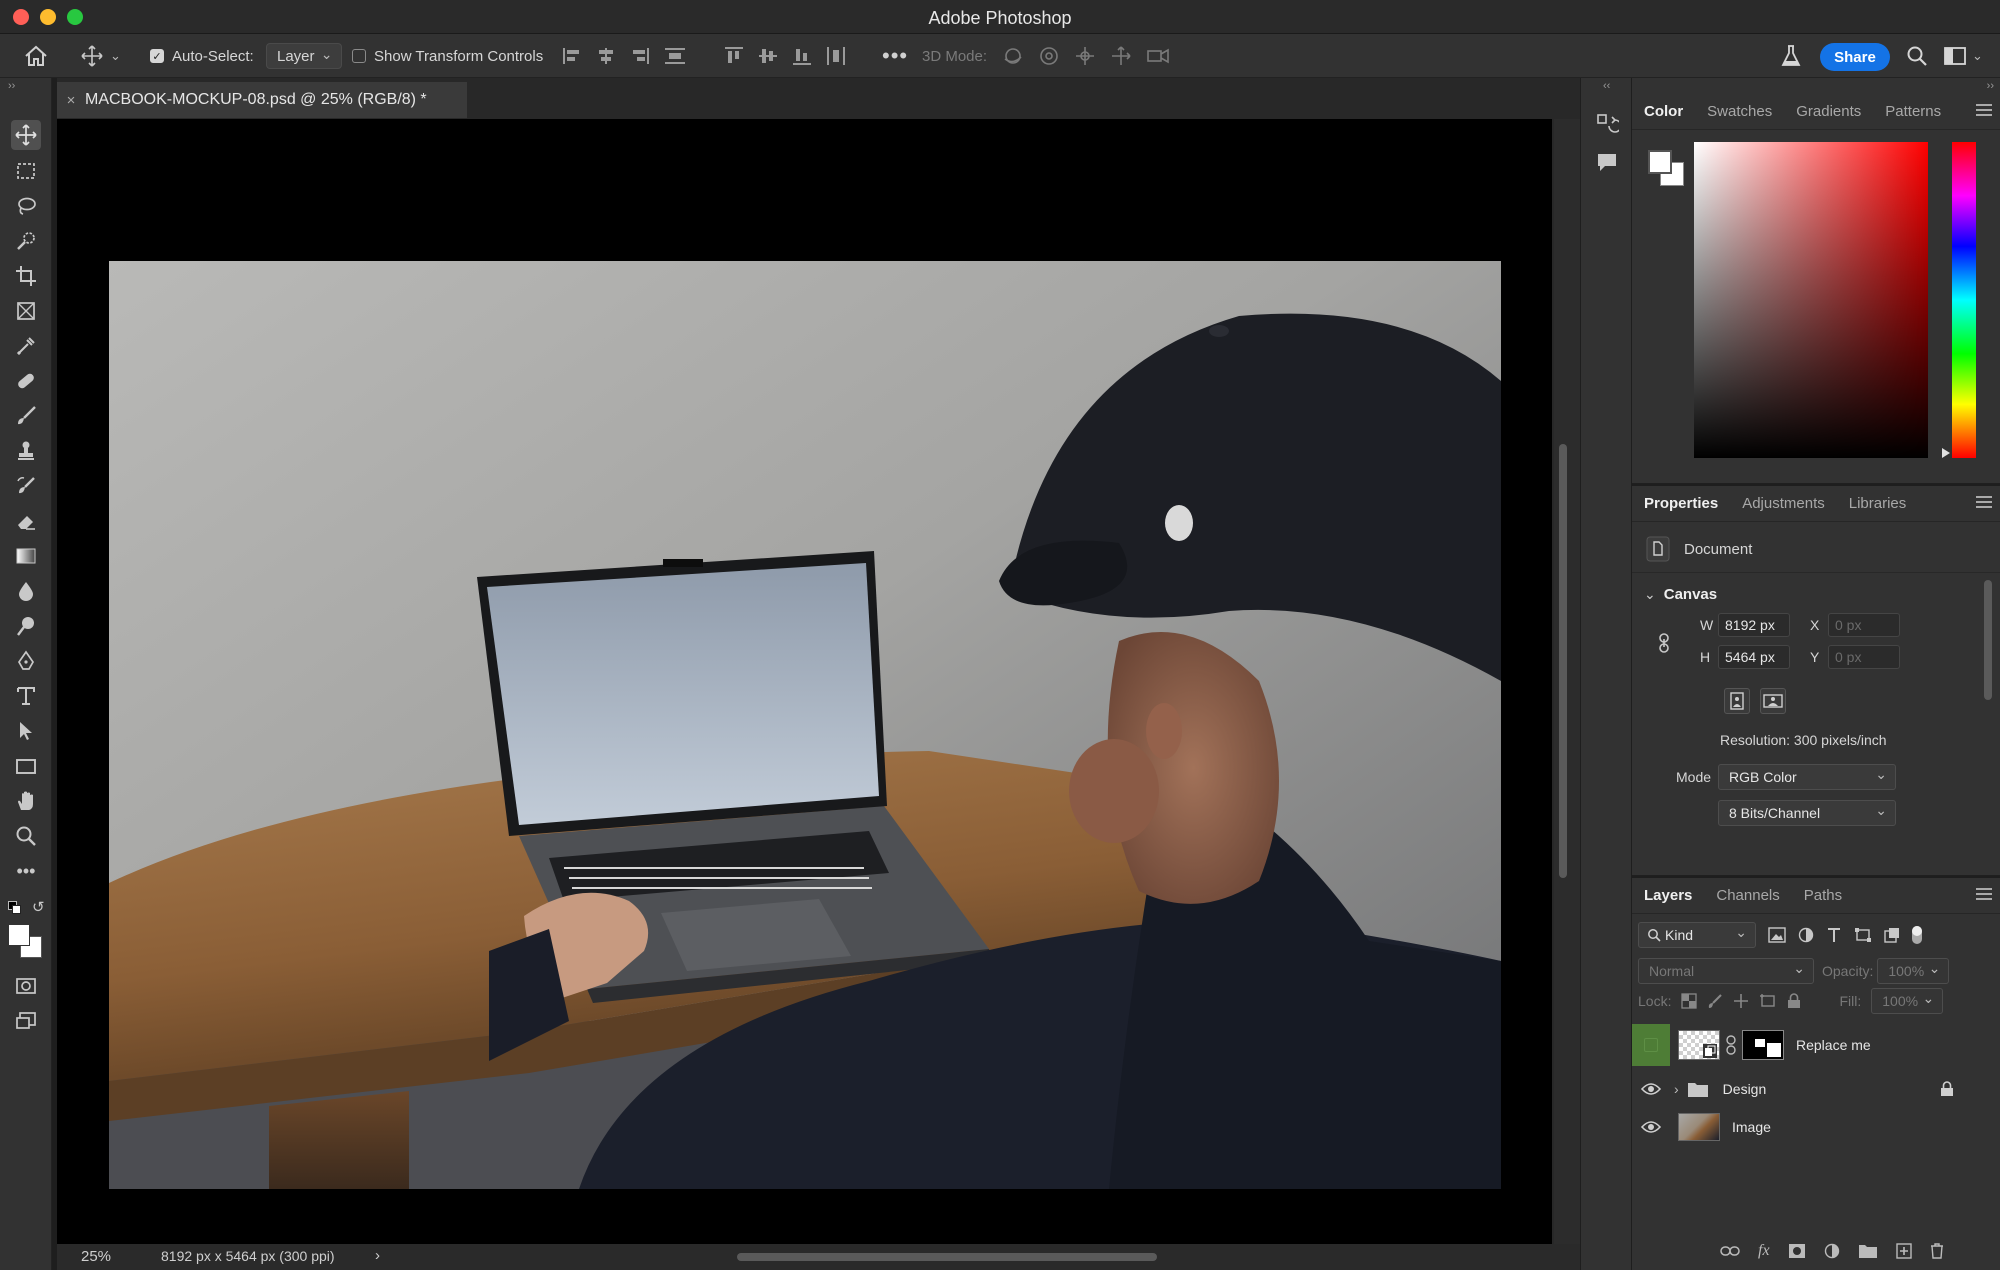  Describe the element at coordinates (11, 86) in the screenshot. I see `collapse-toolbar-icon: ››` at that location.